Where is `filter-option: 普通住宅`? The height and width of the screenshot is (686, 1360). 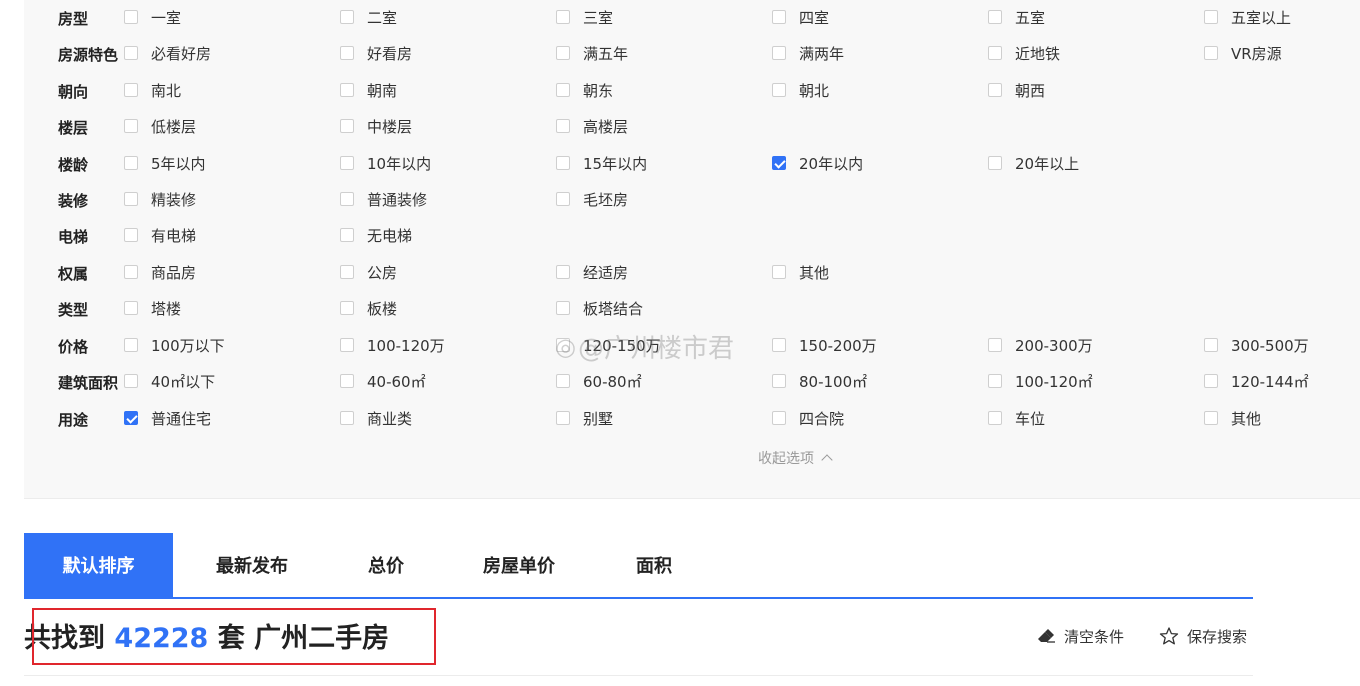 filter-option: 普通住宅 is located at coordinates (167, 418).